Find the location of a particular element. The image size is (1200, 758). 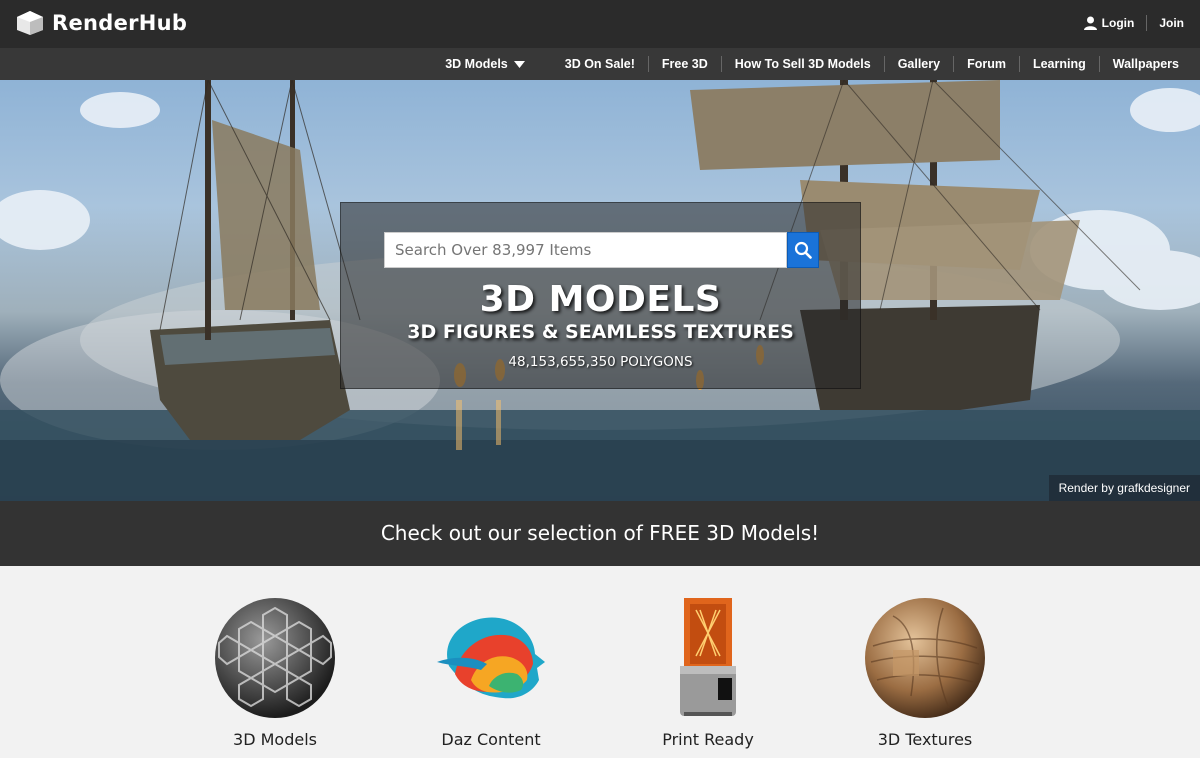

category-3d-textures: 3D Textures is located at coordinates (925, 672).